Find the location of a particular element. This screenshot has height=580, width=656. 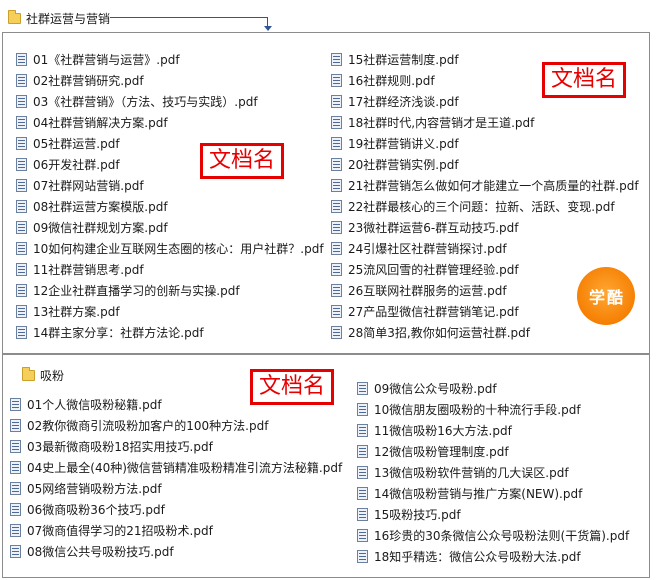

file-name: 28简单3招,教你如何运营社群.pdf is located at coordinates (439, 333).